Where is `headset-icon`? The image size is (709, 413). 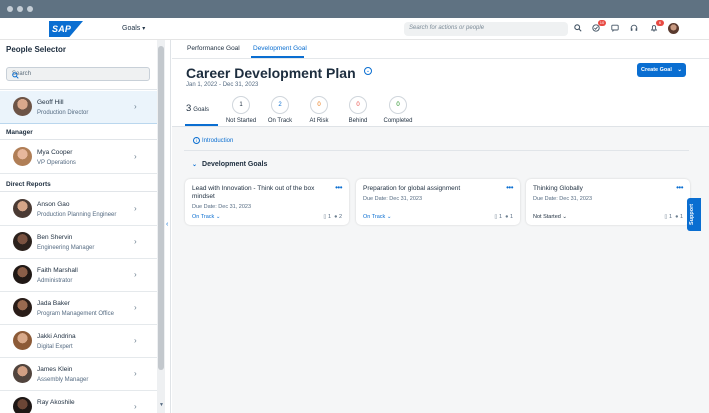 headset-icon is located at coordinates (634, 28).